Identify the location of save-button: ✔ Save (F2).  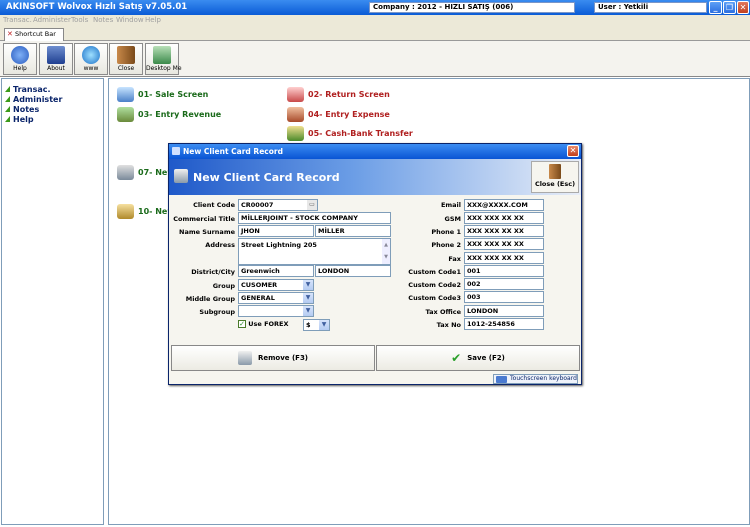
(478, 358).